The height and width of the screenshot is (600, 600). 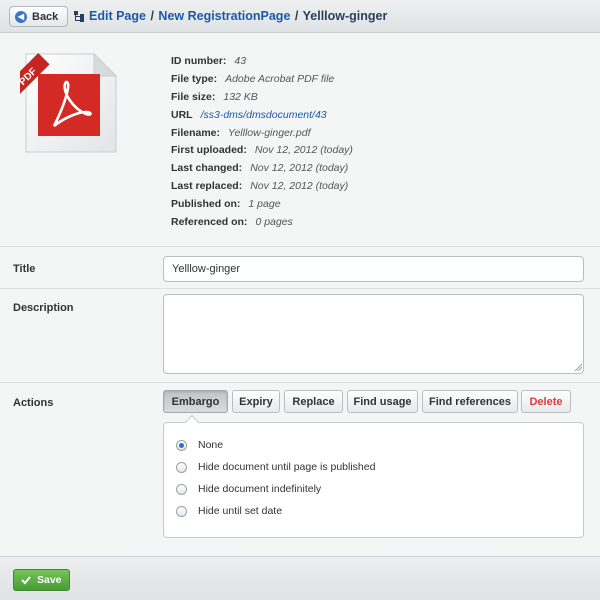 I want to click on bottom-action-bar: Save, so click(x=300, y=578).